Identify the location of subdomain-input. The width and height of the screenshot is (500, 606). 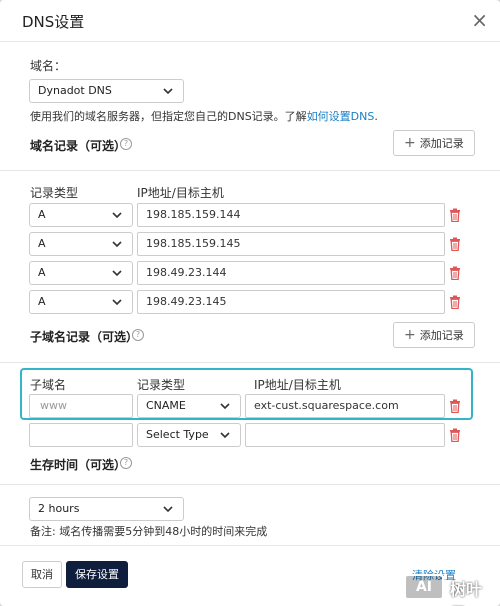
(81, 435).